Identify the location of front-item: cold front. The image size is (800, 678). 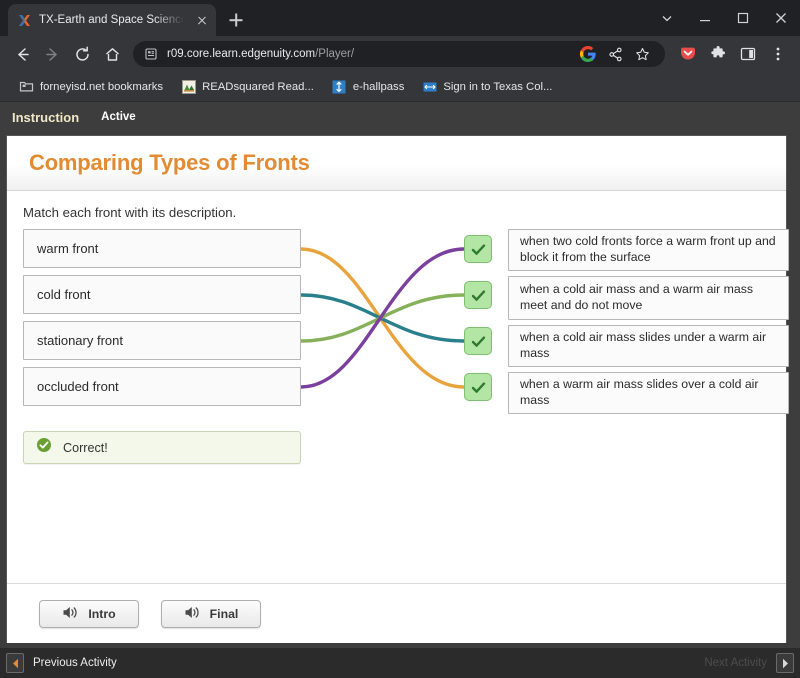
(162, 294).